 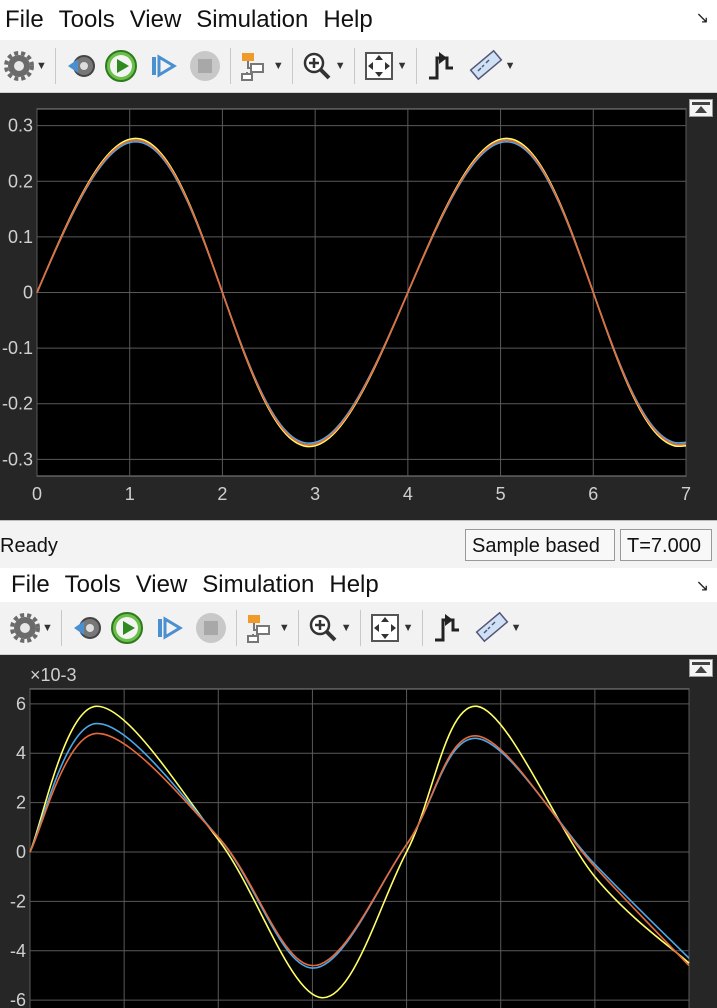 What do you see at coordinates (21, 753) in the screenshot?
I see `y-tick-label: 4` at bounding box center [21, 753].